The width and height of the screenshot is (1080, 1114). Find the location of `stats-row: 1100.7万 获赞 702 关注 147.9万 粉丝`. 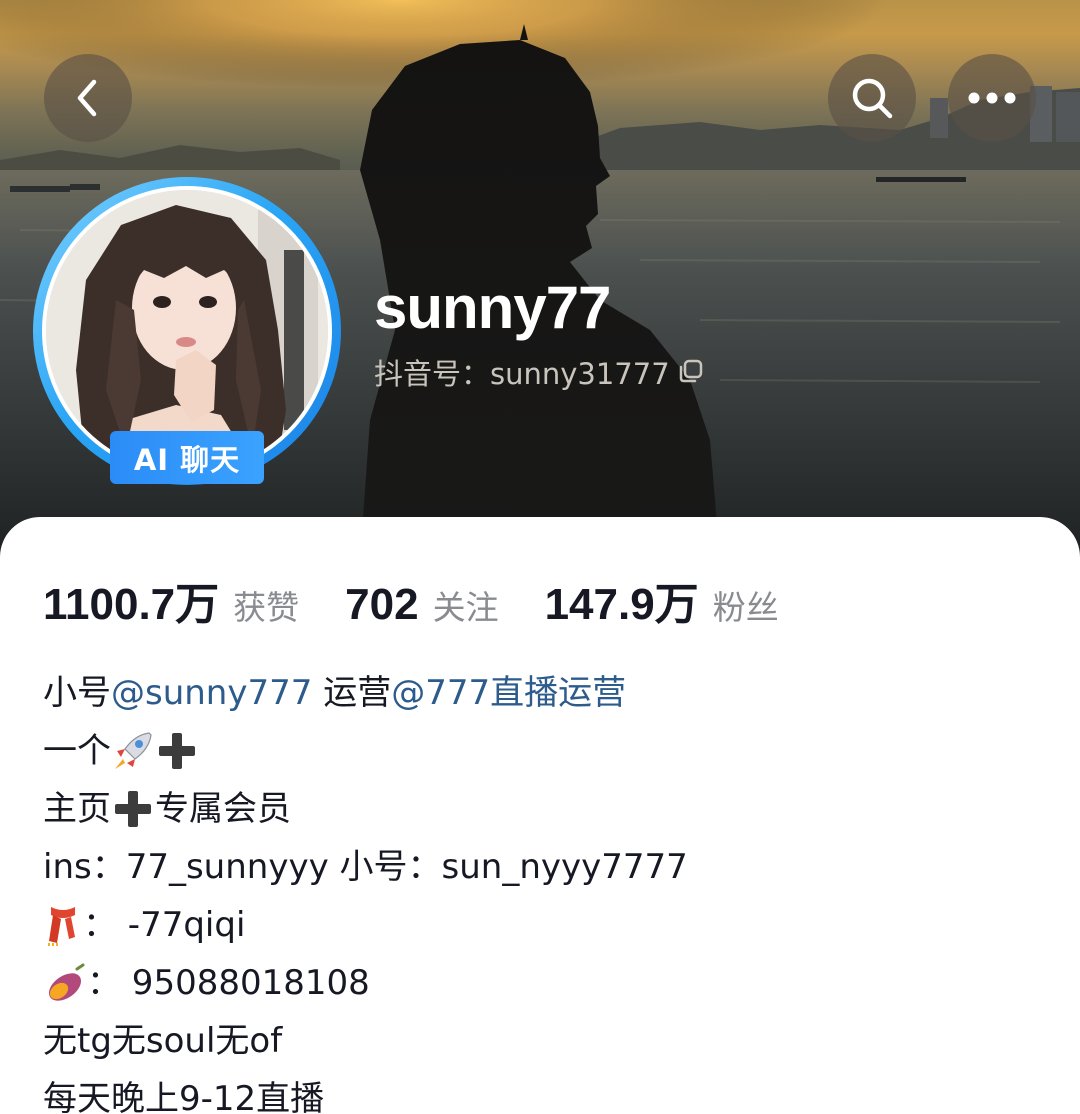

stats-row: 1100.7万 获赞 702 关注 147.9万 粉丝 is located at coordinates (411, 599).